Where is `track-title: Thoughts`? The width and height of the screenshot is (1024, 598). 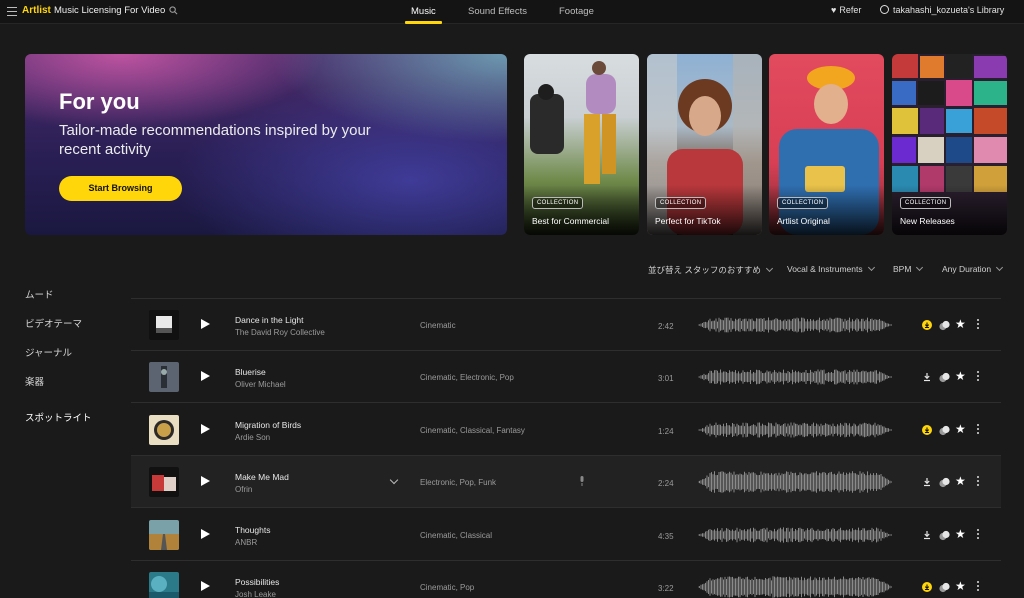
track-title: Thoughts is located at coordinates (252, 530).